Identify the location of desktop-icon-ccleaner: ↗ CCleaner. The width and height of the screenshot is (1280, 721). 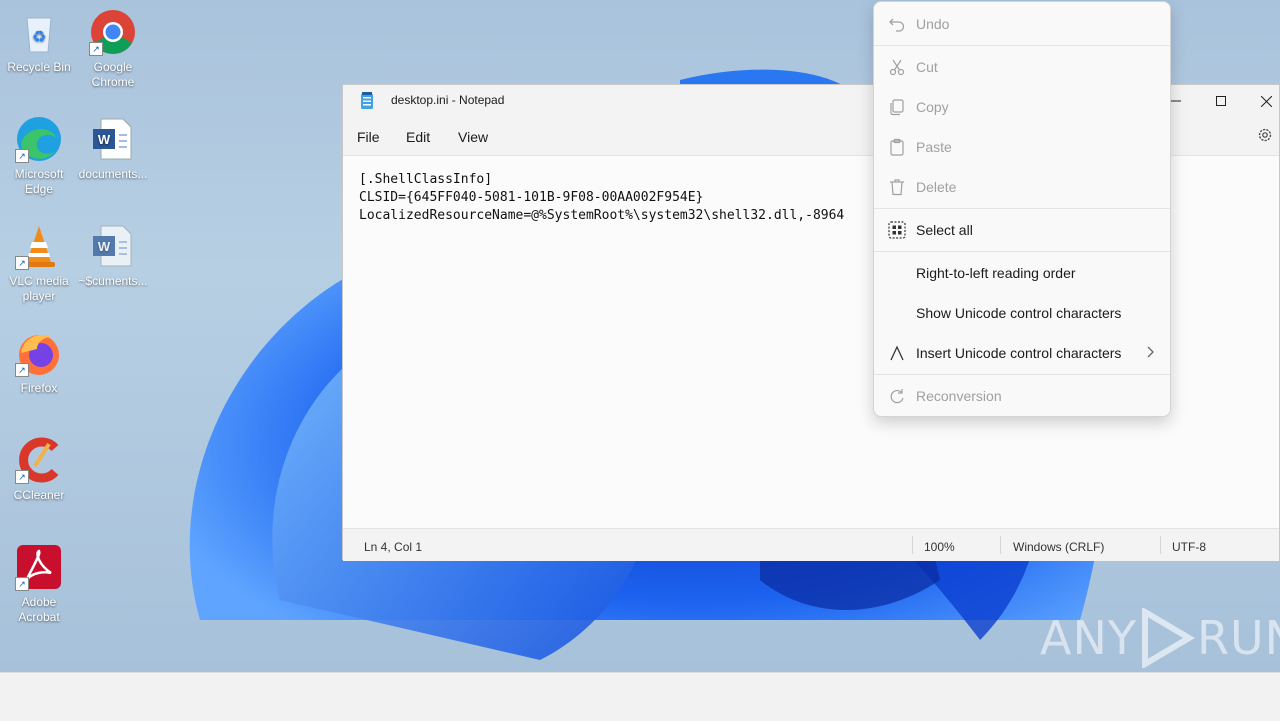
(39, 467).